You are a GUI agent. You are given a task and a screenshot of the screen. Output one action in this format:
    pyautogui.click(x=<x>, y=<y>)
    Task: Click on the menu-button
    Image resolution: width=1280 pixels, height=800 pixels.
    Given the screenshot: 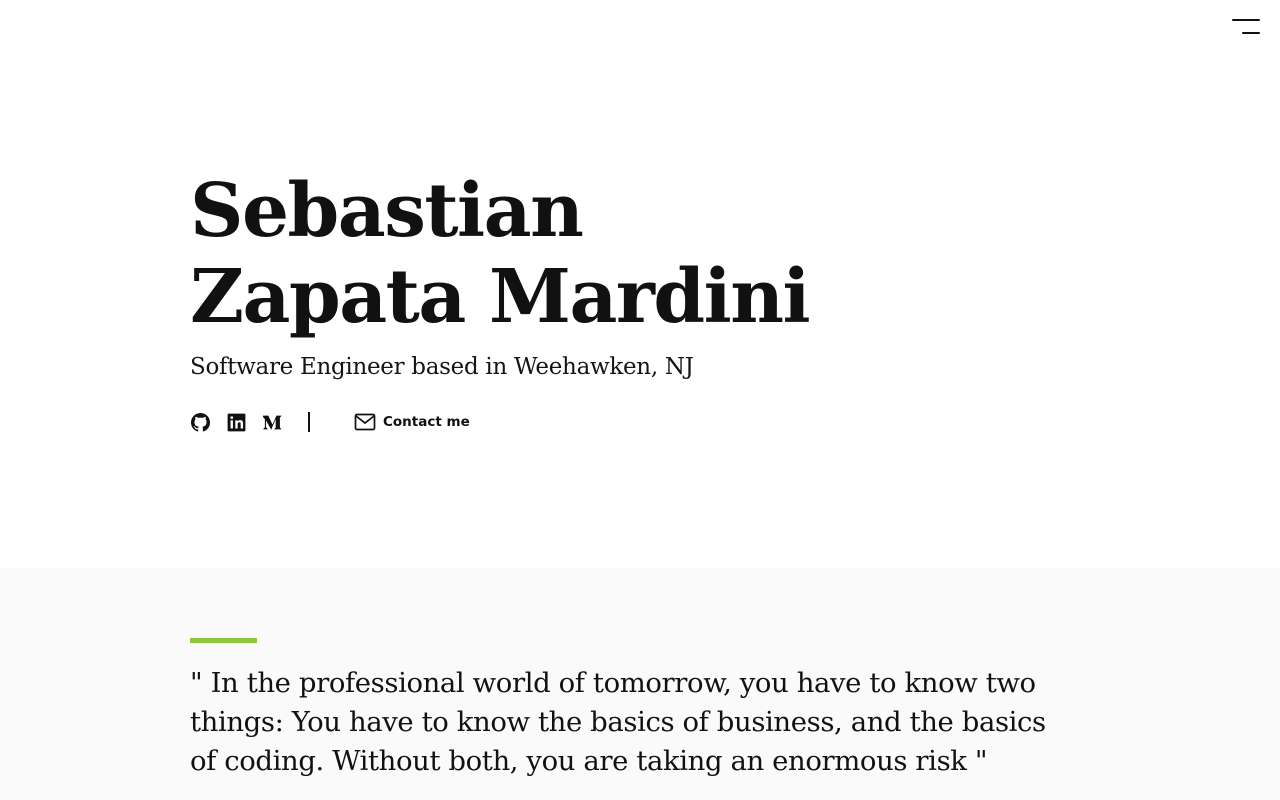 What is the action you would take?
    pyautogui.click(x=1246, y=27)
    